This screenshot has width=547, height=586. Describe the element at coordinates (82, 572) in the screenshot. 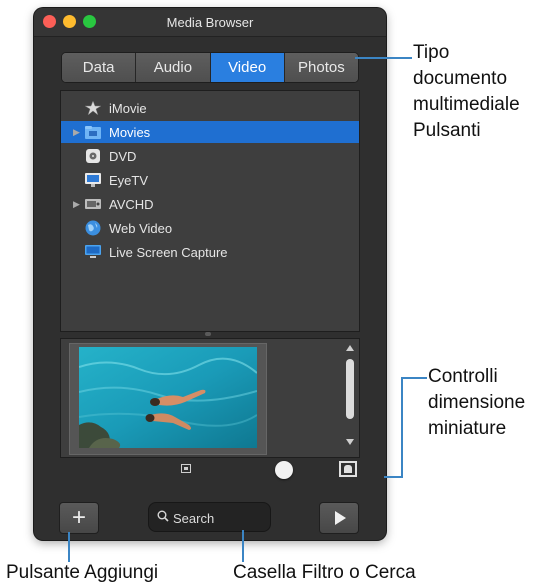

I see `callout-add: Pulsante Aggiungi` at that location.